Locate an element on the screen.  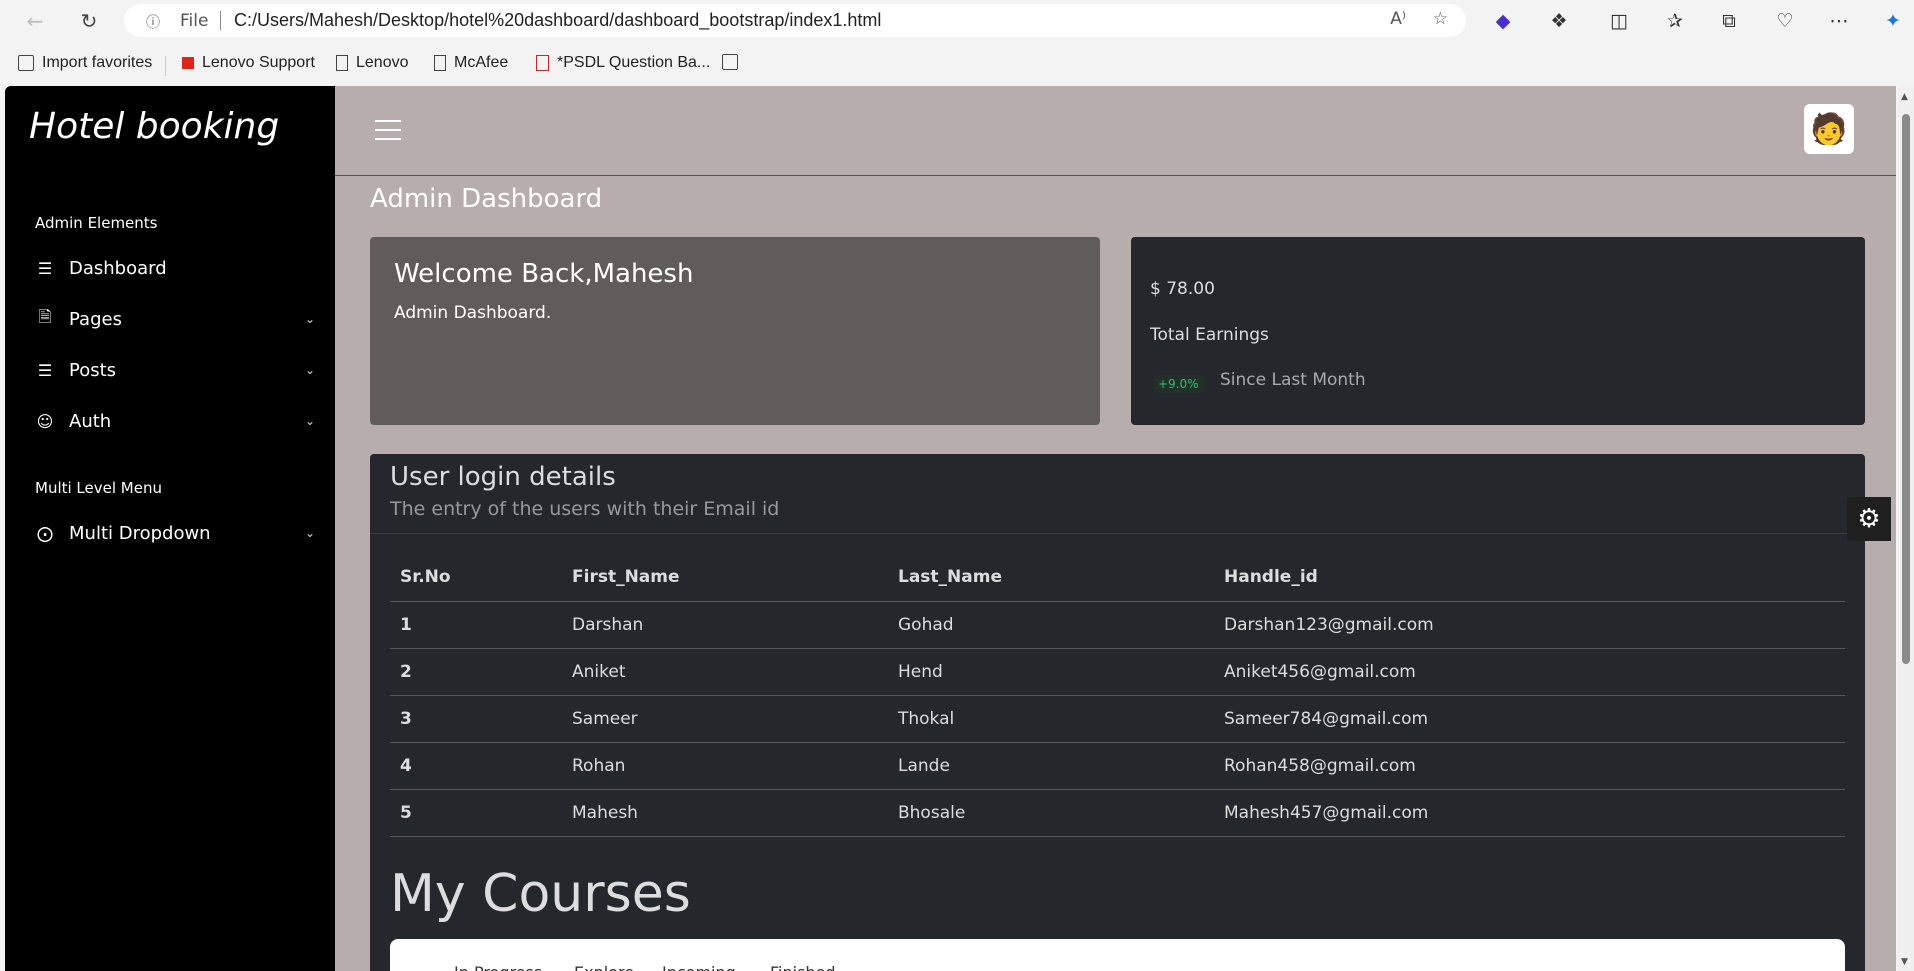
bookmark-label: Import favorites is located at coordinates (97, 62).